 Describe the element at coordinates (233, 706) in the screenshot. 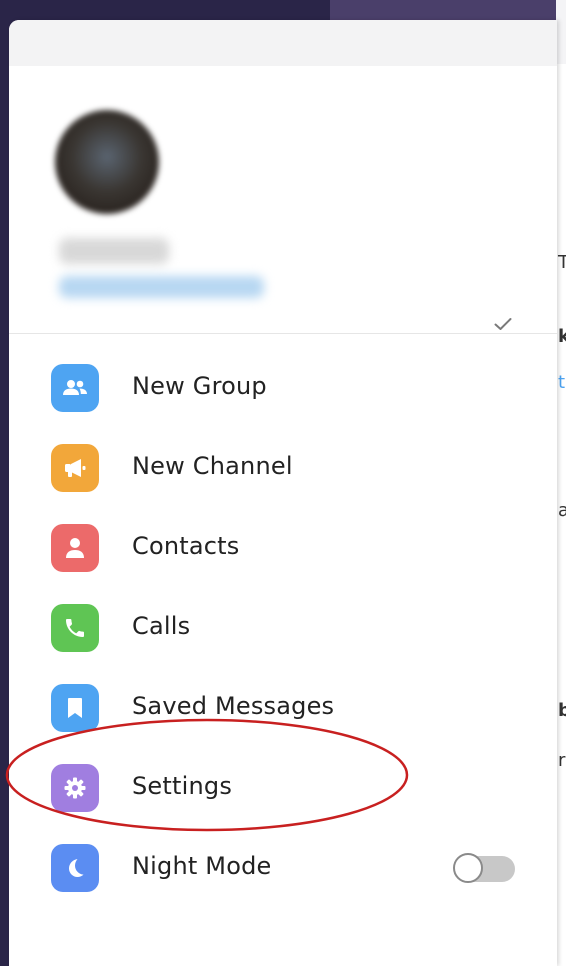

I see `menu-item-label: Saved Messages` at that location.